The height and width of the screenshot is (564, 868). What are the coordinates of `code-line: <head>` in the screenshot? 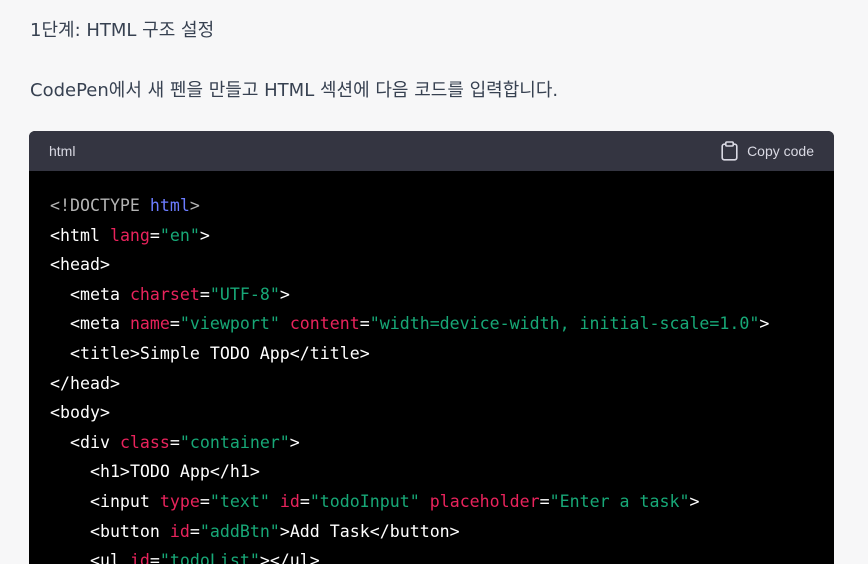 It's located at (431, 265).